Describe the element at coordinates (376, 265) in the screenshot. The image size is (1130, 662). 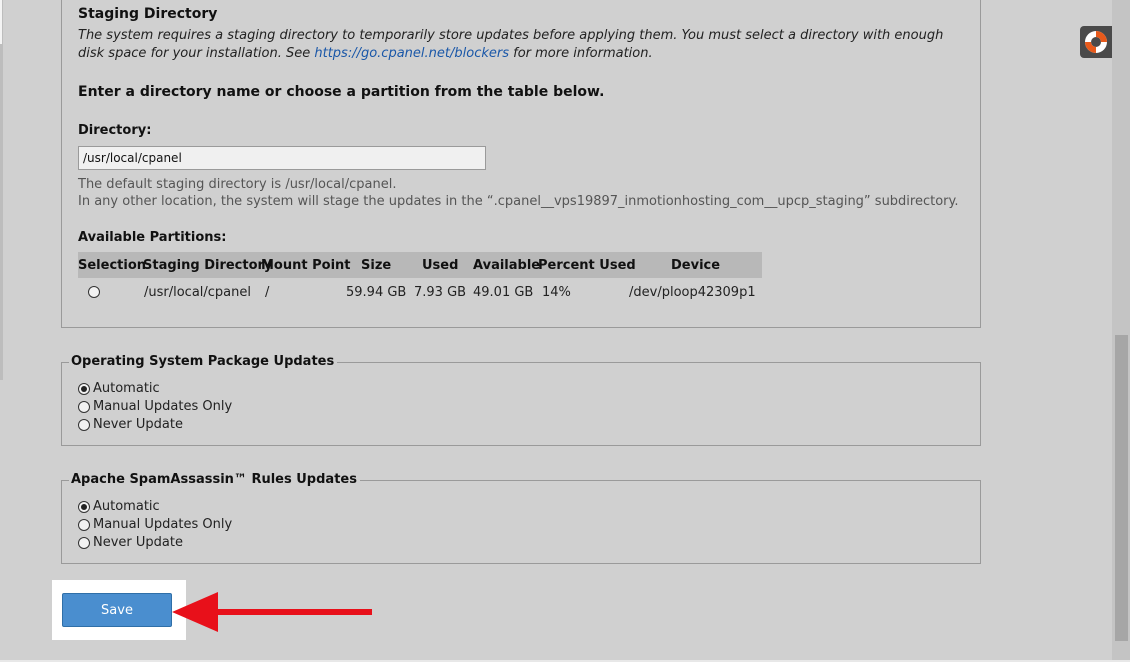
I see `col-size: Size` at that location.